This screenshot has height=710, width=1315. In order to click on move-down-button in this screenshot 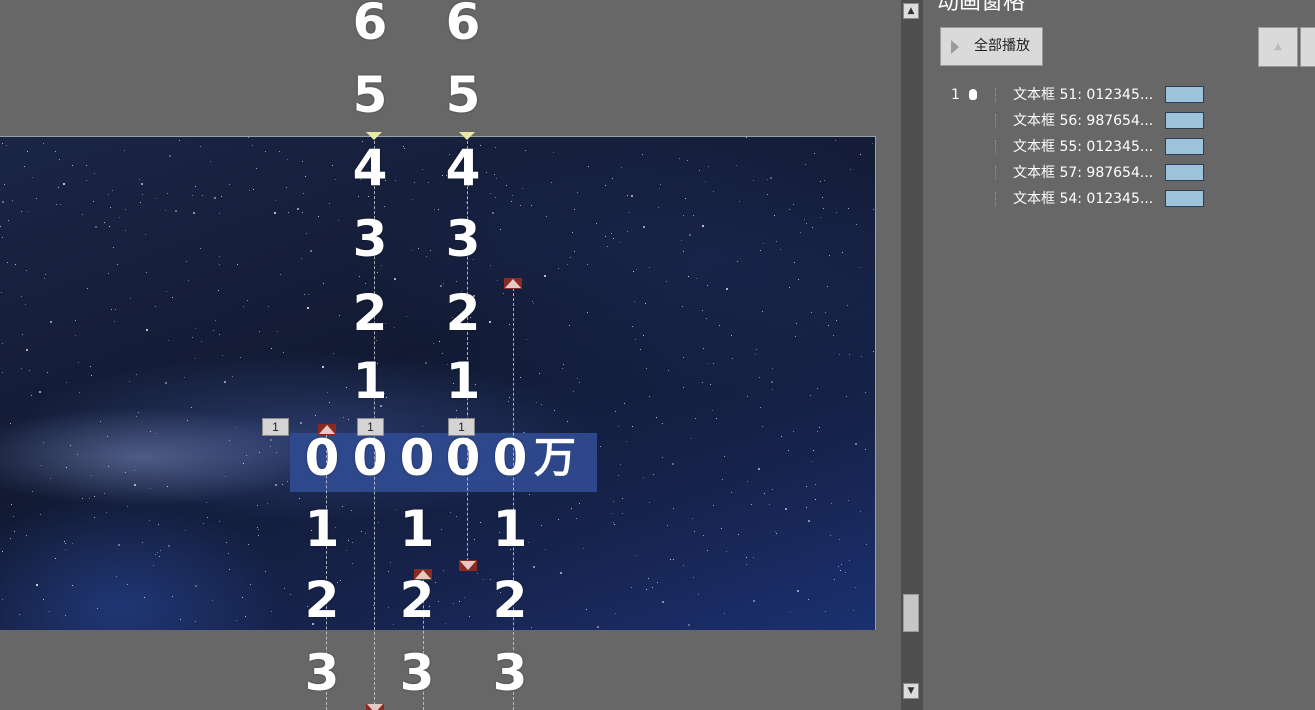, I will do `click(1307, 47)`.